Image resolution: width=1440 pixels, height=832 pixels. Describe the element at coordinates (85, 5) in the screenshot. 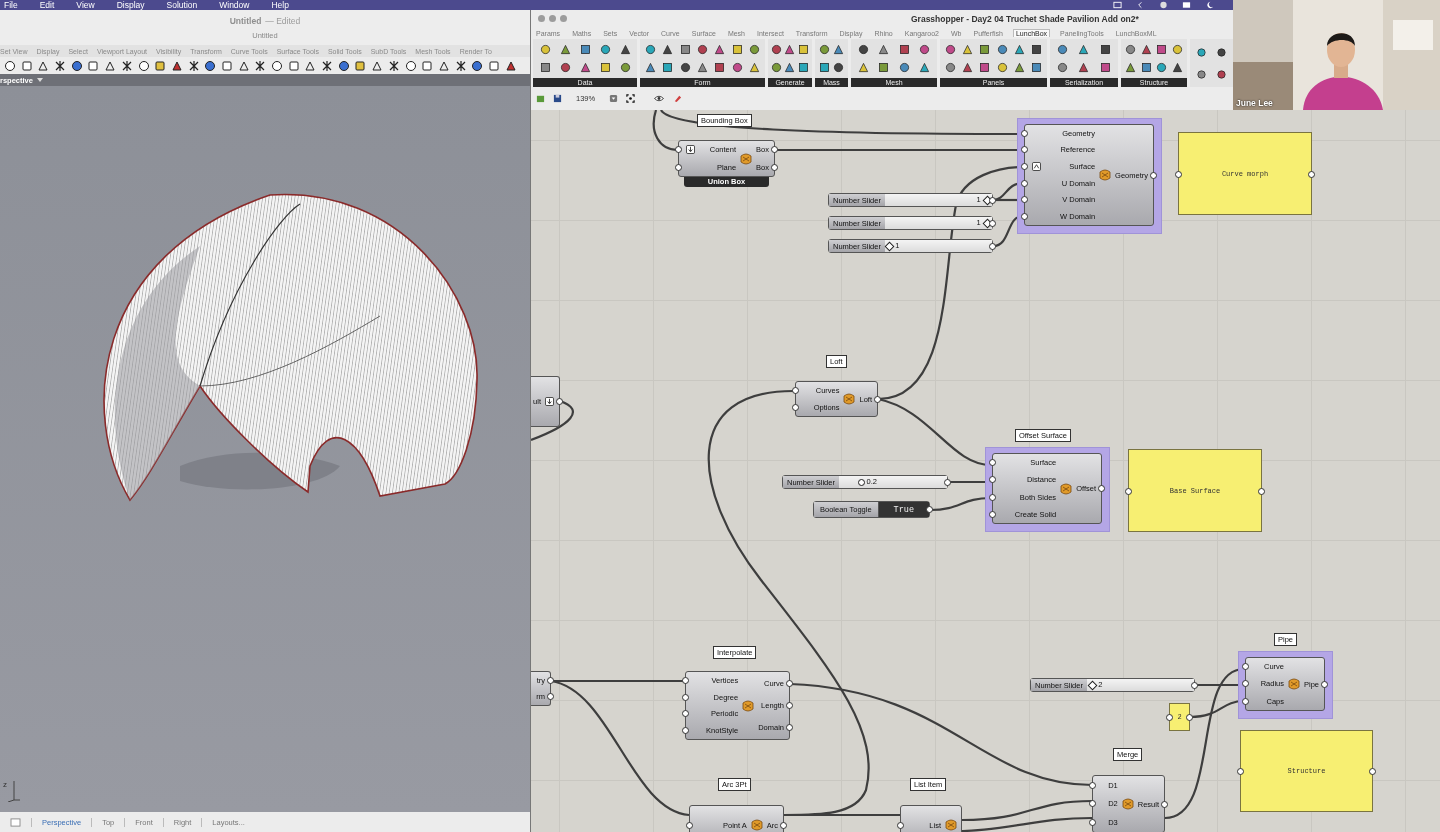

I see `menu-item: View` at that location.